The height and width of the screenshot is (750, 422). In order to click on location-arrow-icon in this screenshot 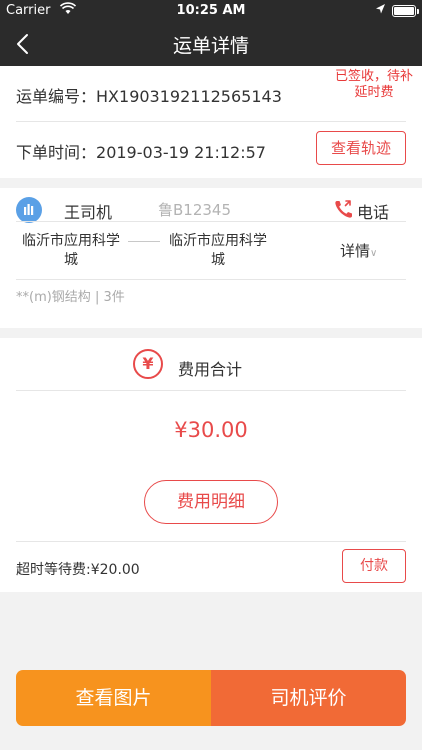, I will do `click(380, 9)`.